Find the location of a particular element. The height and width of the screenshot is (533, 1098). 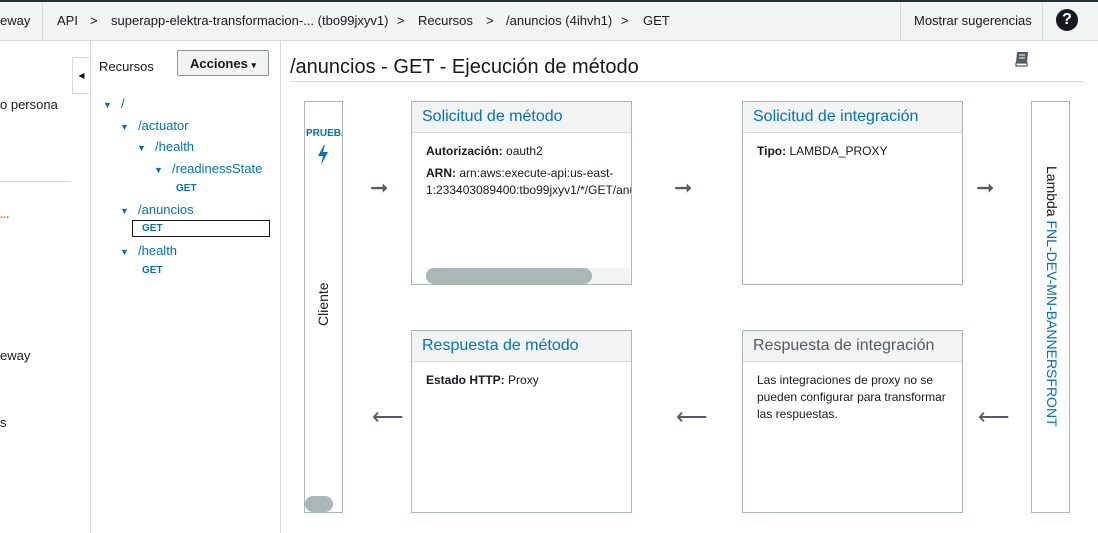

integration-request-title: Solicitud de integración is located at coordinates (852, 117).